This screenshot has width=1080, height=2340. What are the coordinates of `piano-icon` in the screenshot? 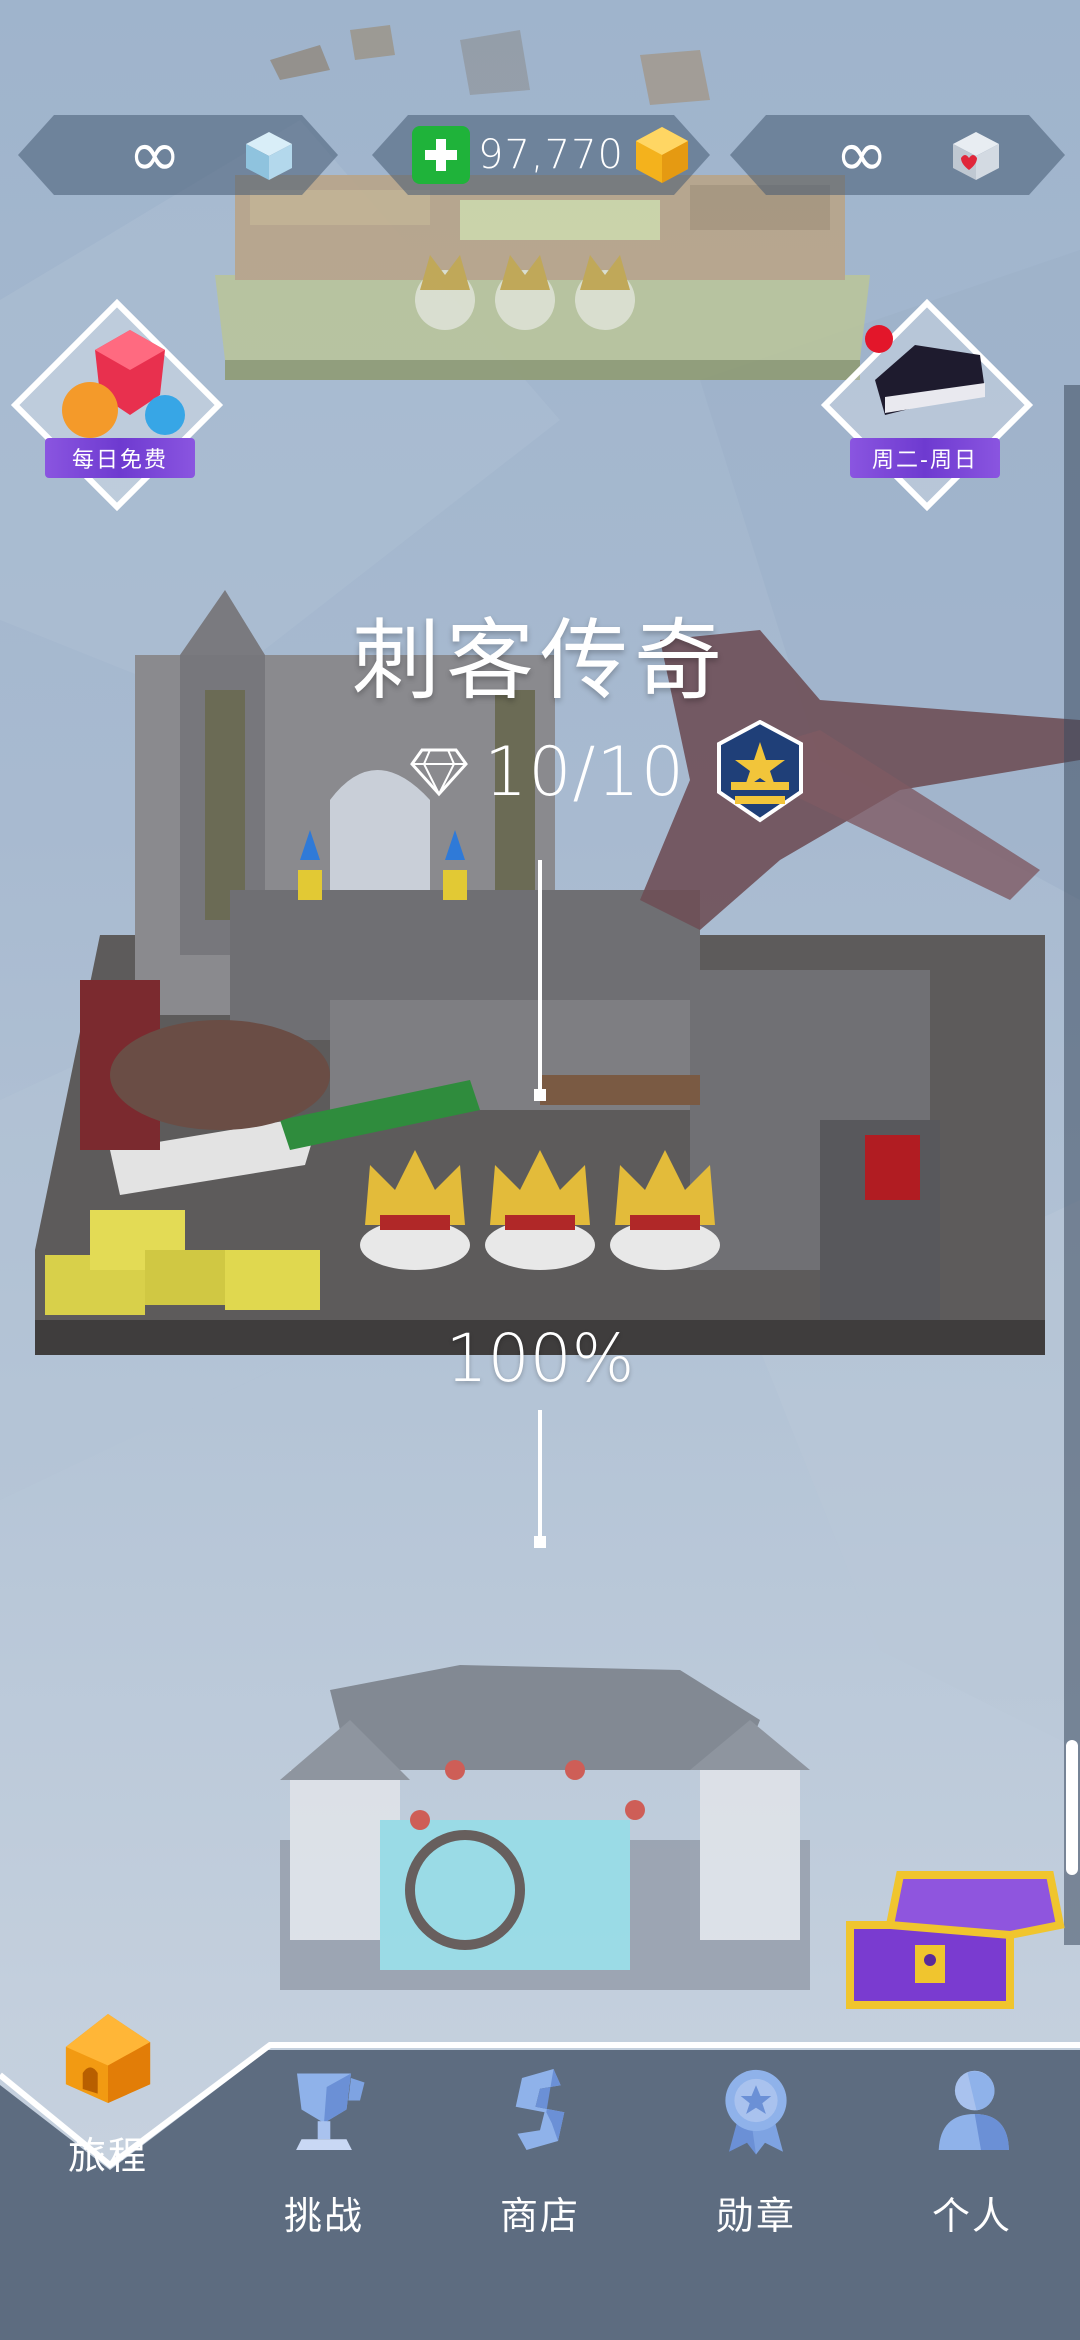 It's located at (930, 380).